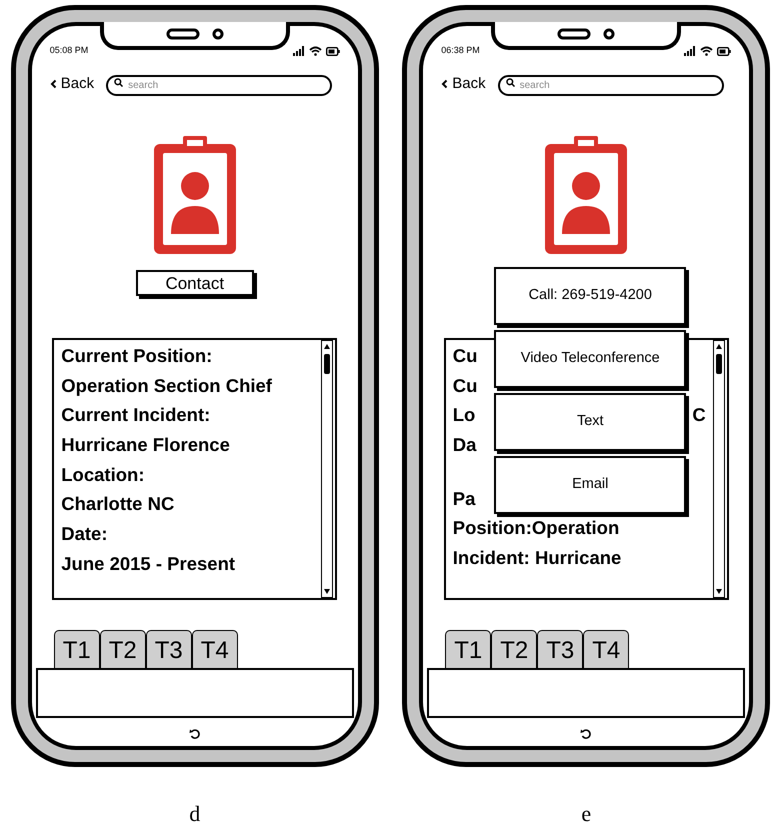 Image resolution: width=771 pixels, height=830 pixels. Describe the element at coordinates (136, 356) in the screenshot. I see `detail-text: Current Position:` at that location.